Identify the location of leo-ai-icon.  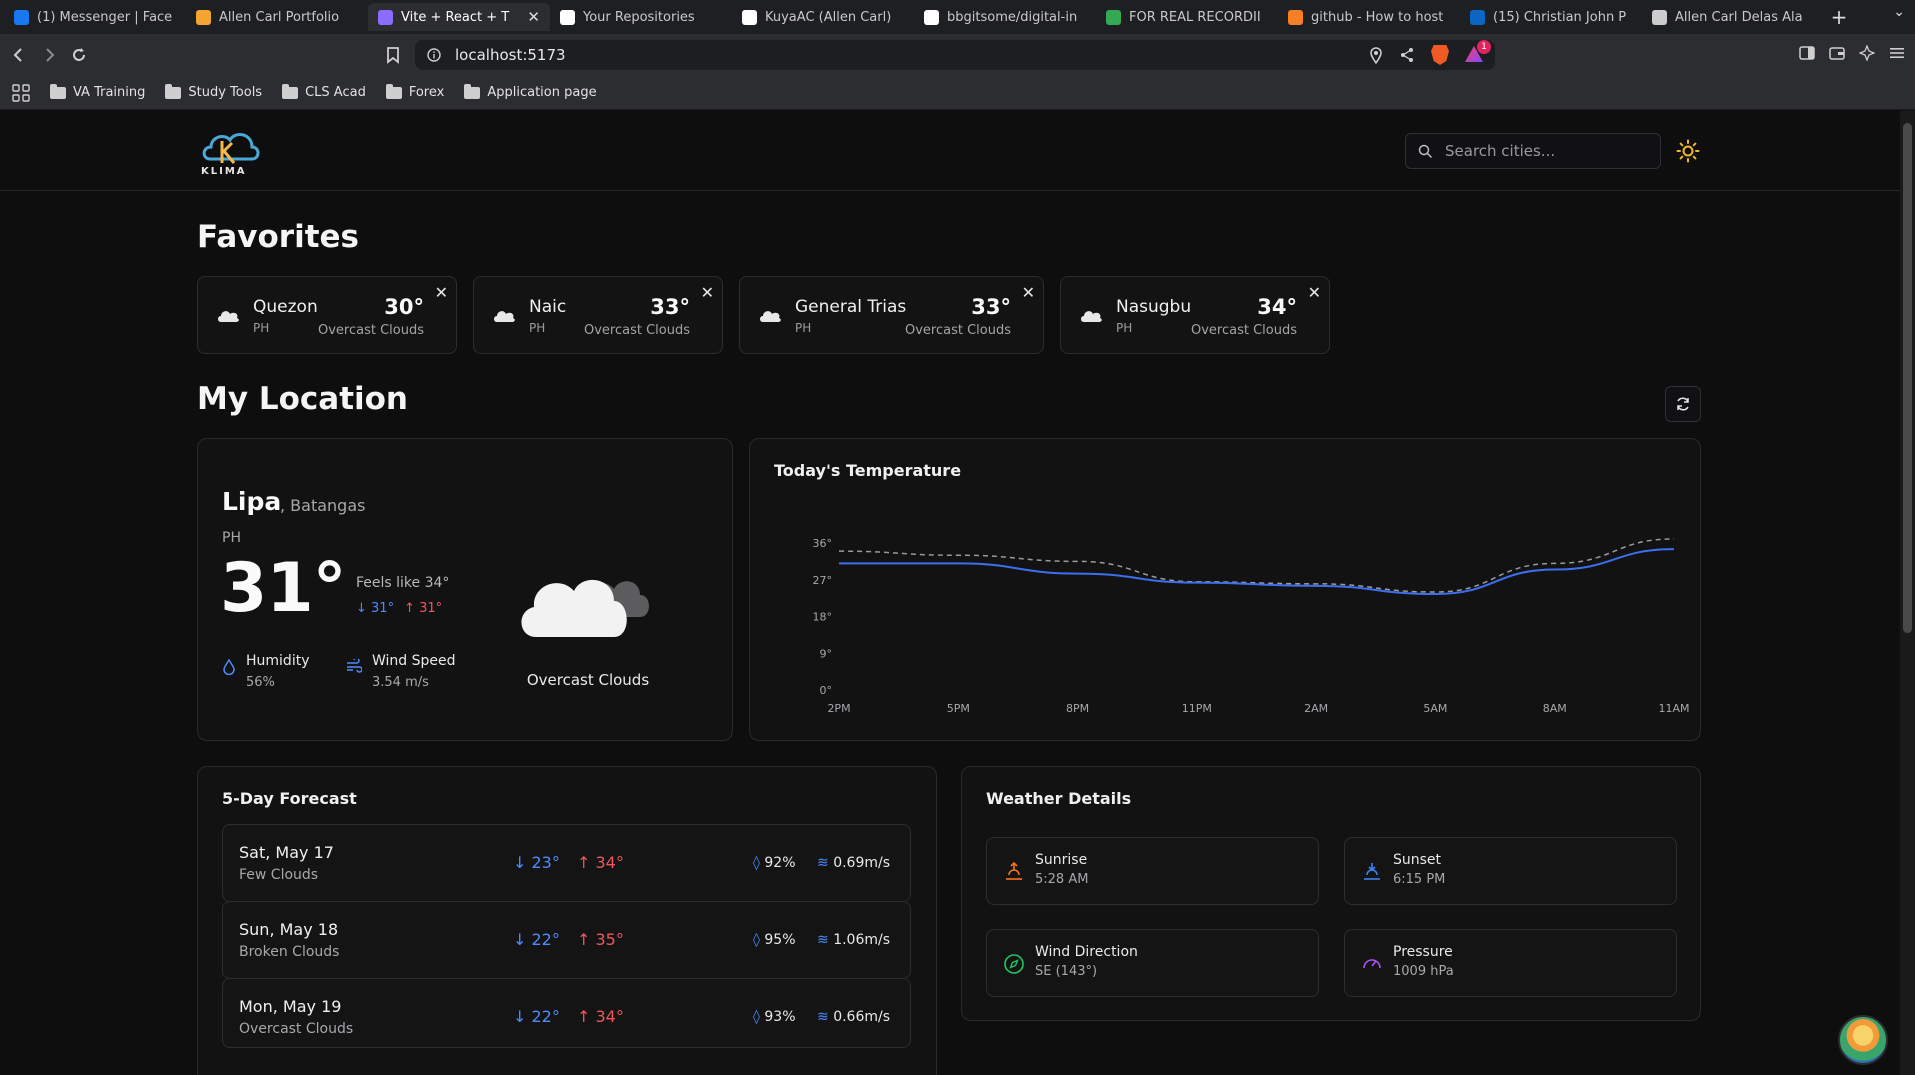
(1867, 53).